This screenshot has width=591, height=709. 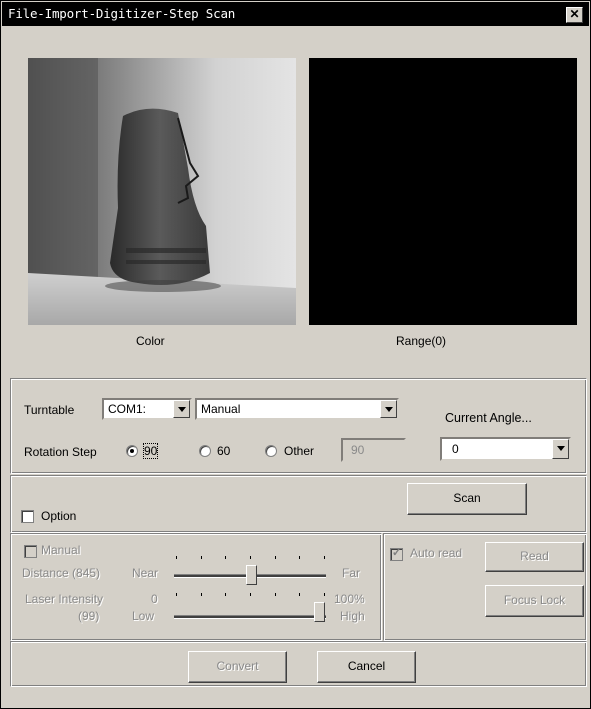 I want to click on rotation-90-label: 90, so click(x=150, y=451).